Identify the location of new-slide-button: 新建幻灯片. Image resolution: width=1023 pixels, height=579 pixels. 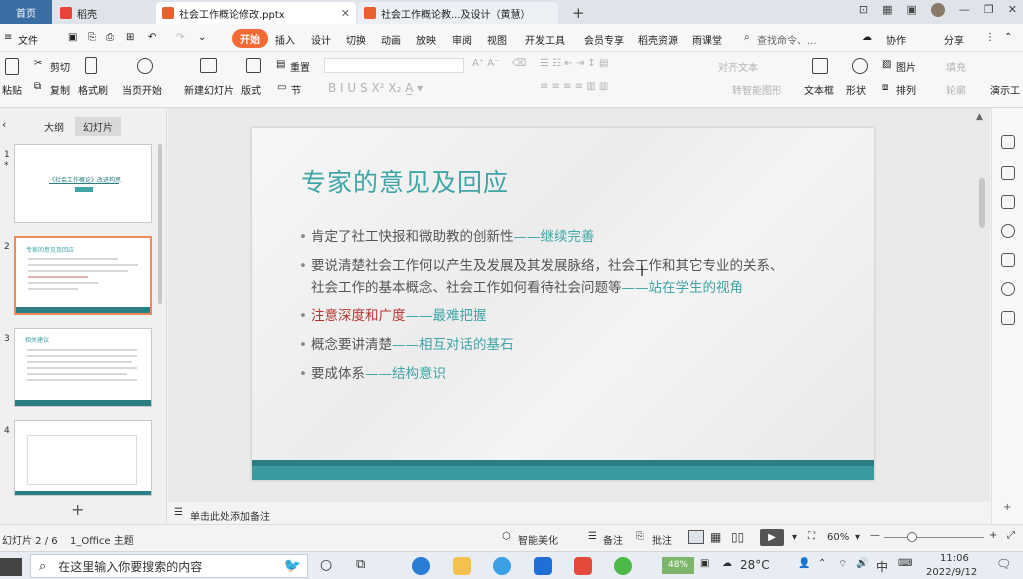
(209, 89).